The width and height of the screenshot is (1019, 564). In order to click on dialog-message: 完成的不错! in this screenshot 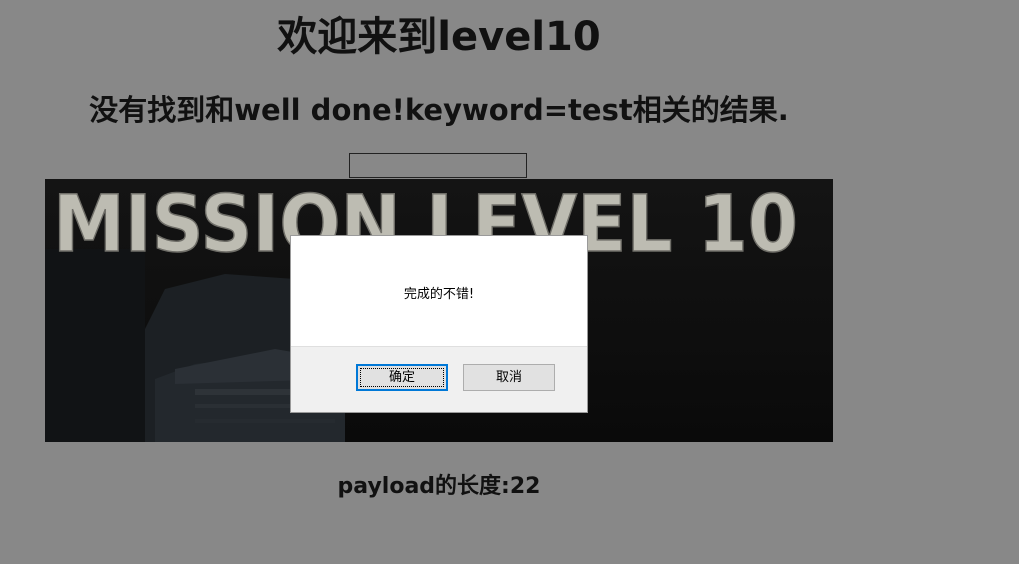, I will do `click(439, 294)`.